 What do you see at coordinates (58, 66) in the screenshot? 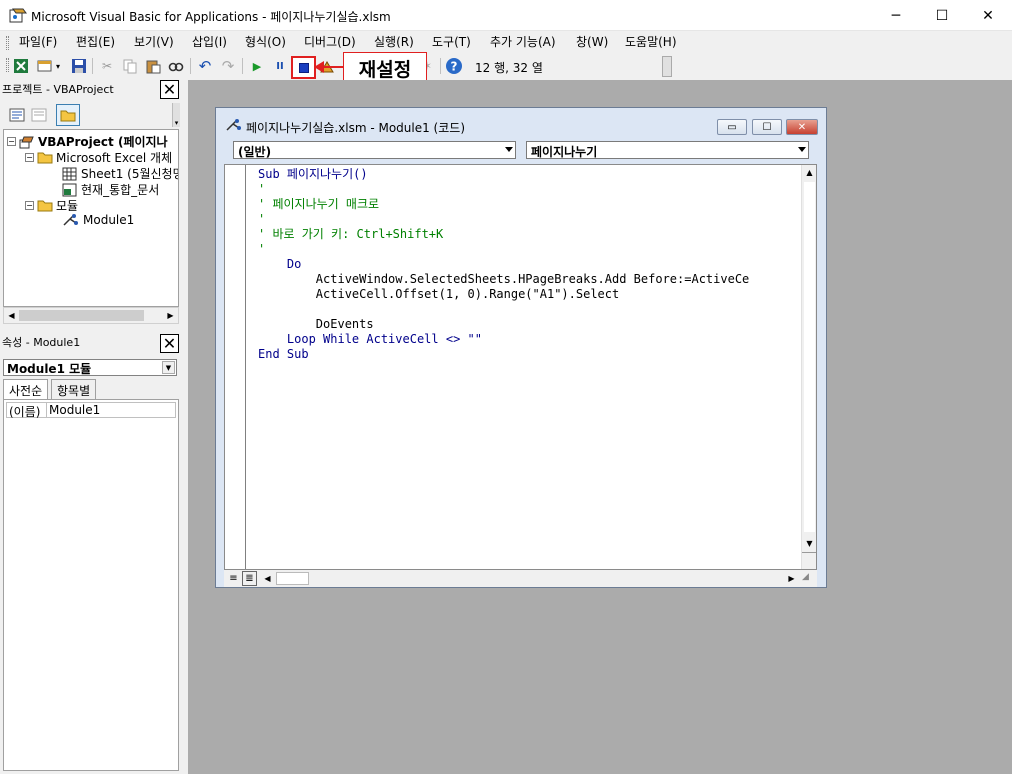
I see `dropdown-arrow-icon: ▾` at bounding box center [58, 66].